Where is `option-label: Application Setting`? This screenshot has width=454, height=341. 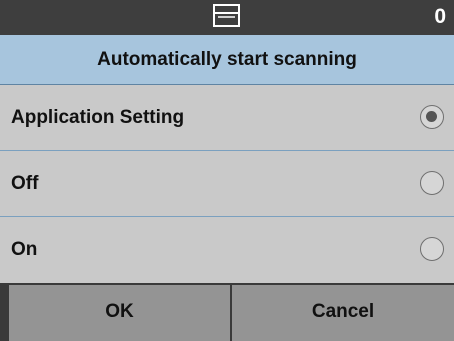 option-label: Application Setting is located at coordinates (98, 117).